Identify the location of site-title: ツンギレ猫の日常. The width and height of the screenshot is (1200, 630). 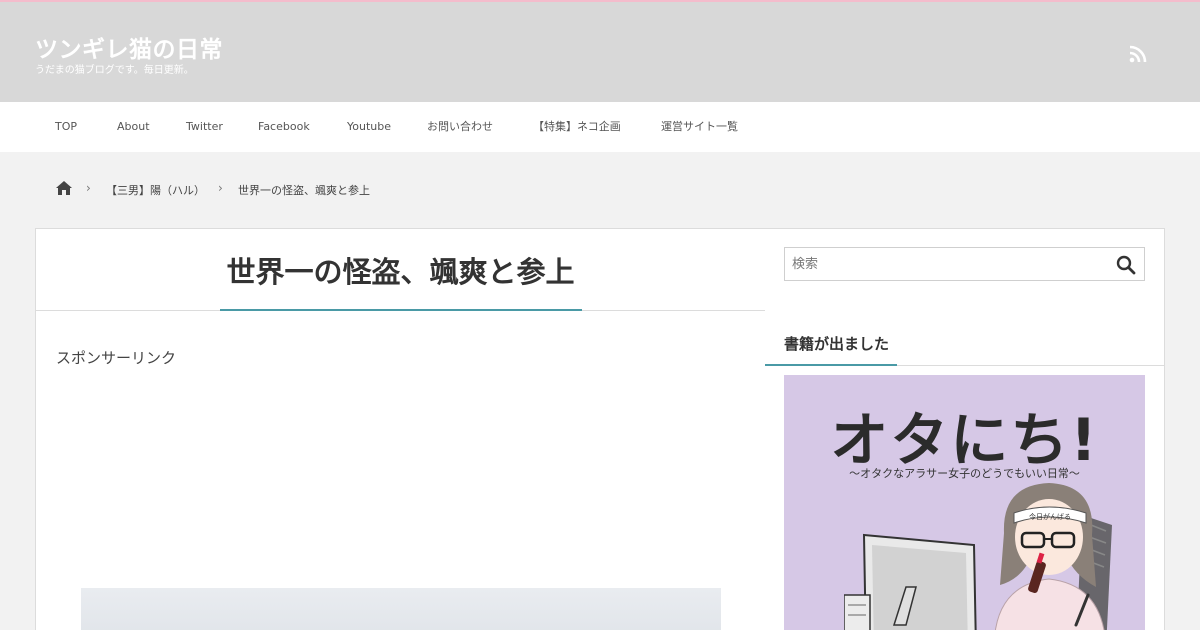
(129, 47).